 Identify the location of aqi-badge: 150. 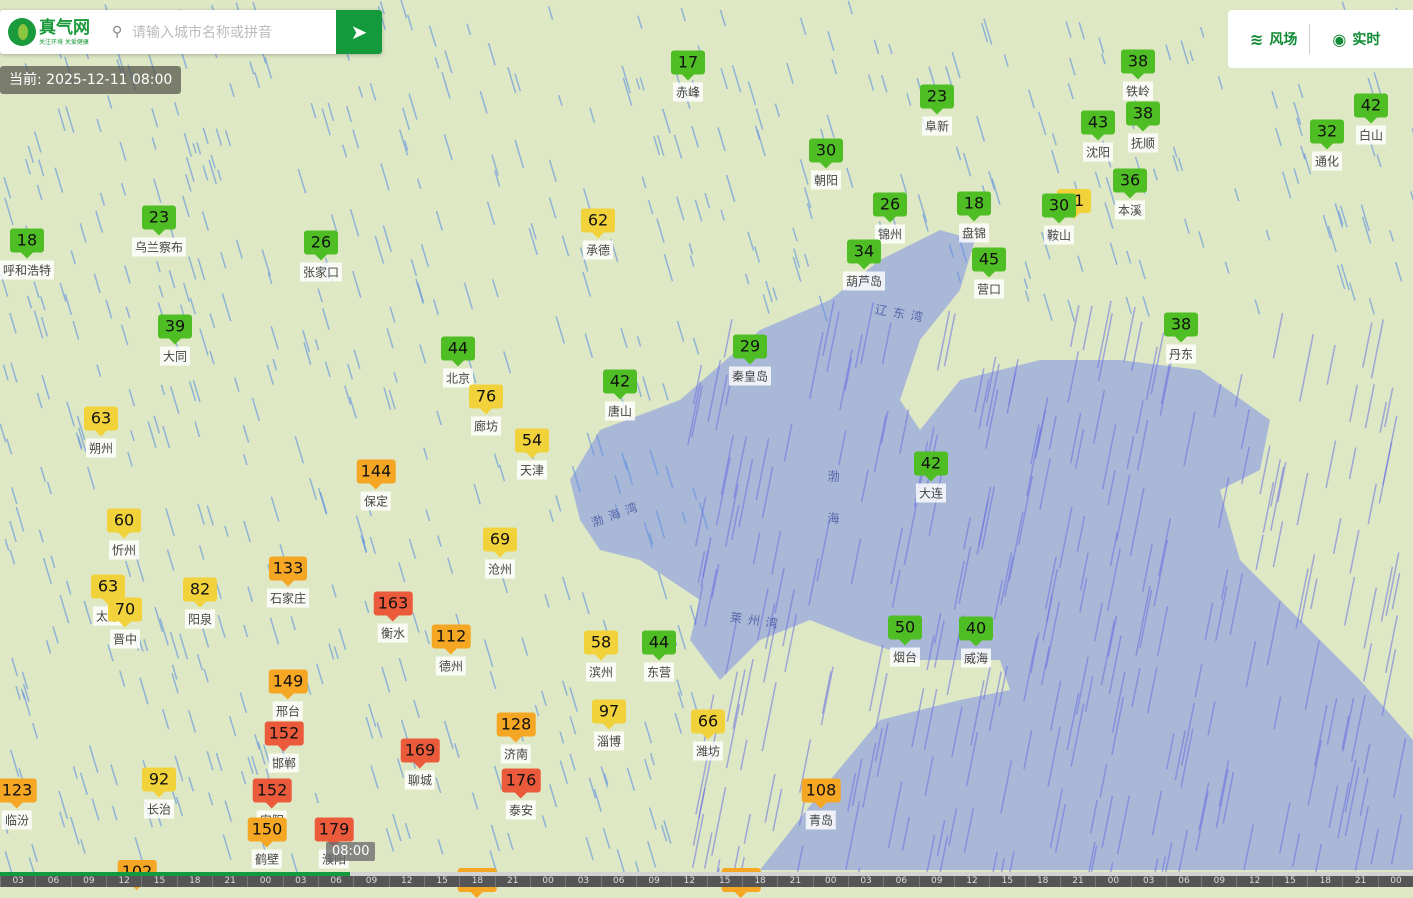
(267, 832).